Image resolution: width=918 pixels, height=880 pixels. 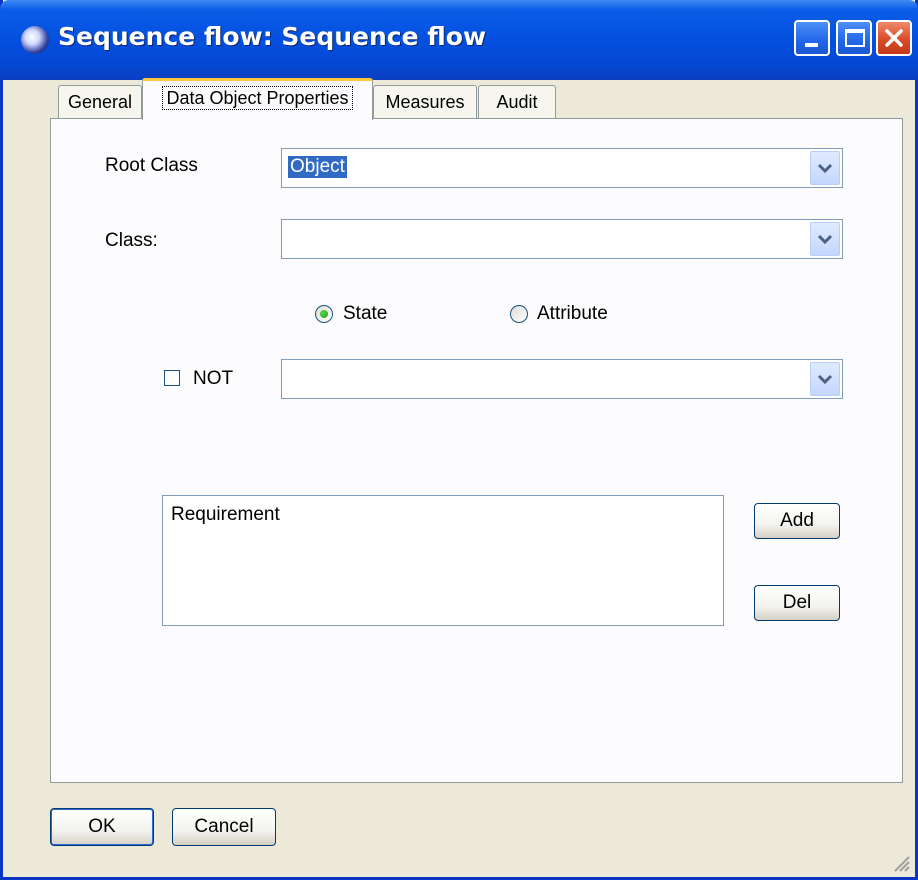 I want to click on tab-measures-label: Measures, so click(x=425, y=102).